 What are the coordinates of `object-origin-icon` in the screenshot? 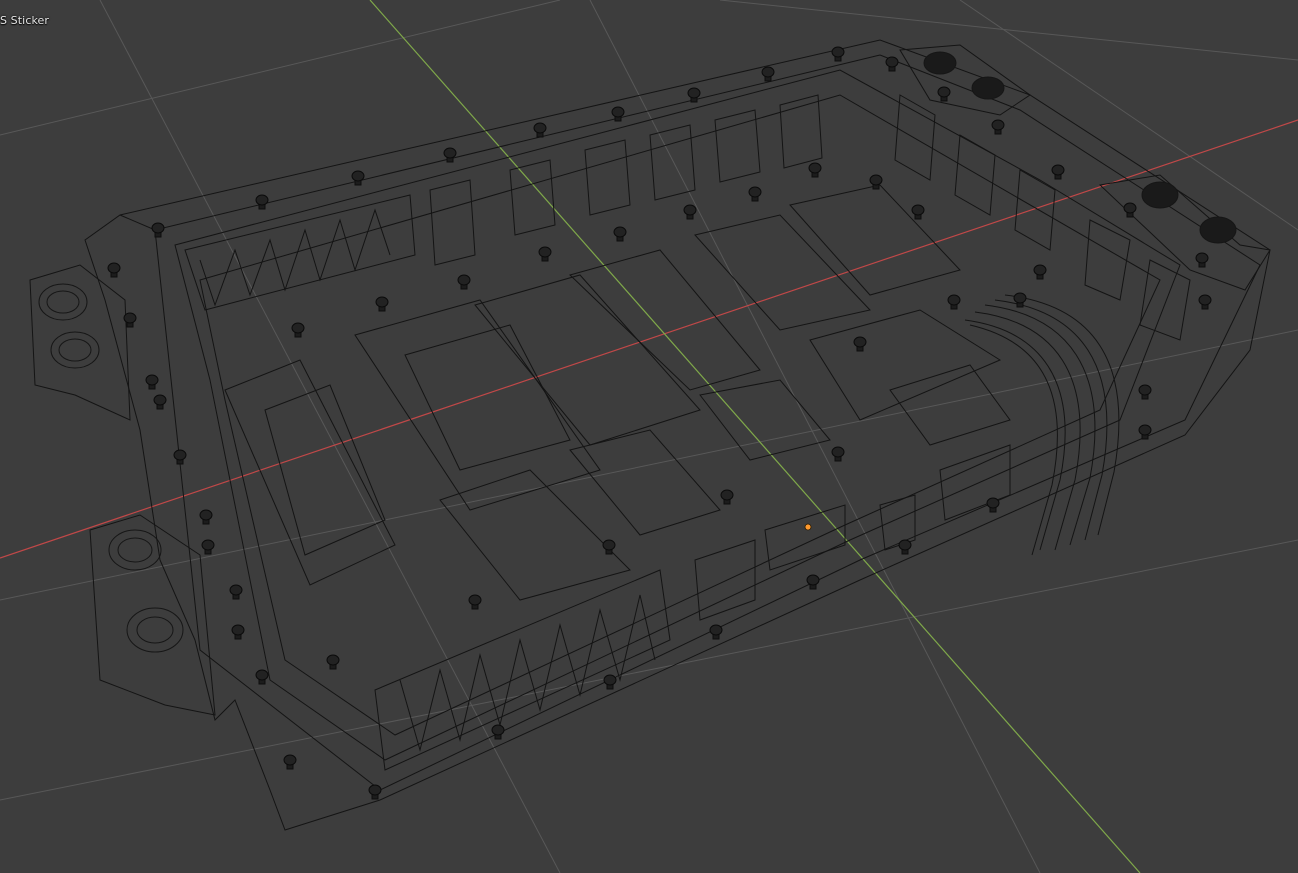 It's located at (808, 527).